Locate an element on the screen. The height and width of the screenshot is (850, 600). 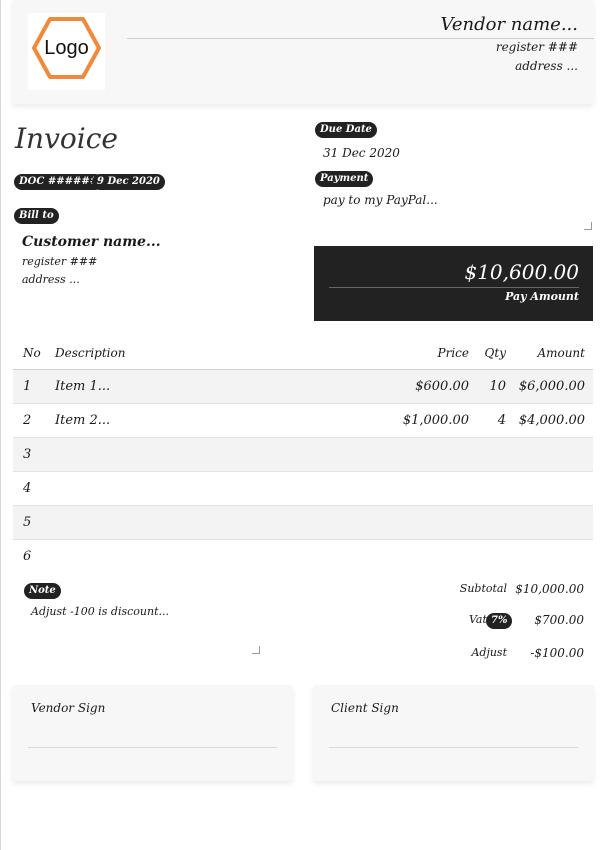
table-row: 2 Item 2... $1,000.00 4 $4,000.00 is located at coordinates (303, 421).